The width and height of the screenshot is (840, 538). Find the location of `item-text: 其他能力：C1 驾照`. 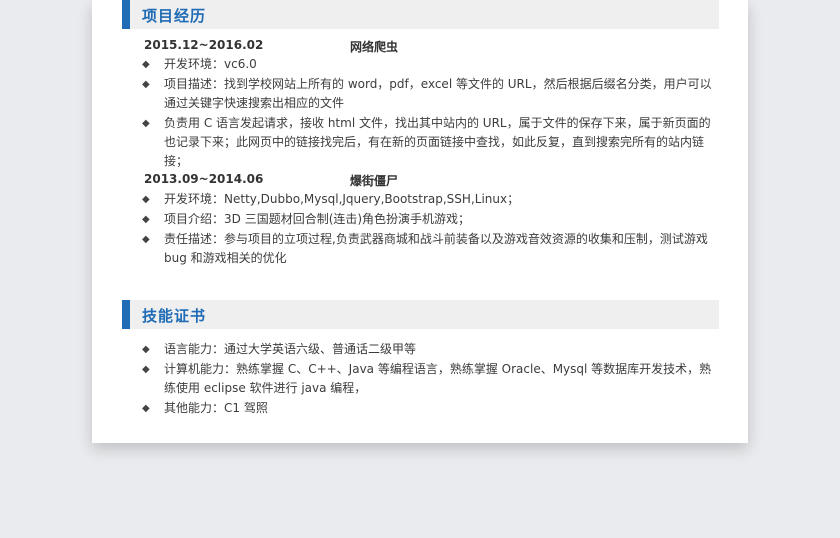

item-text: 其他能力：C1 驾照 is located at coordinates (216, 408).